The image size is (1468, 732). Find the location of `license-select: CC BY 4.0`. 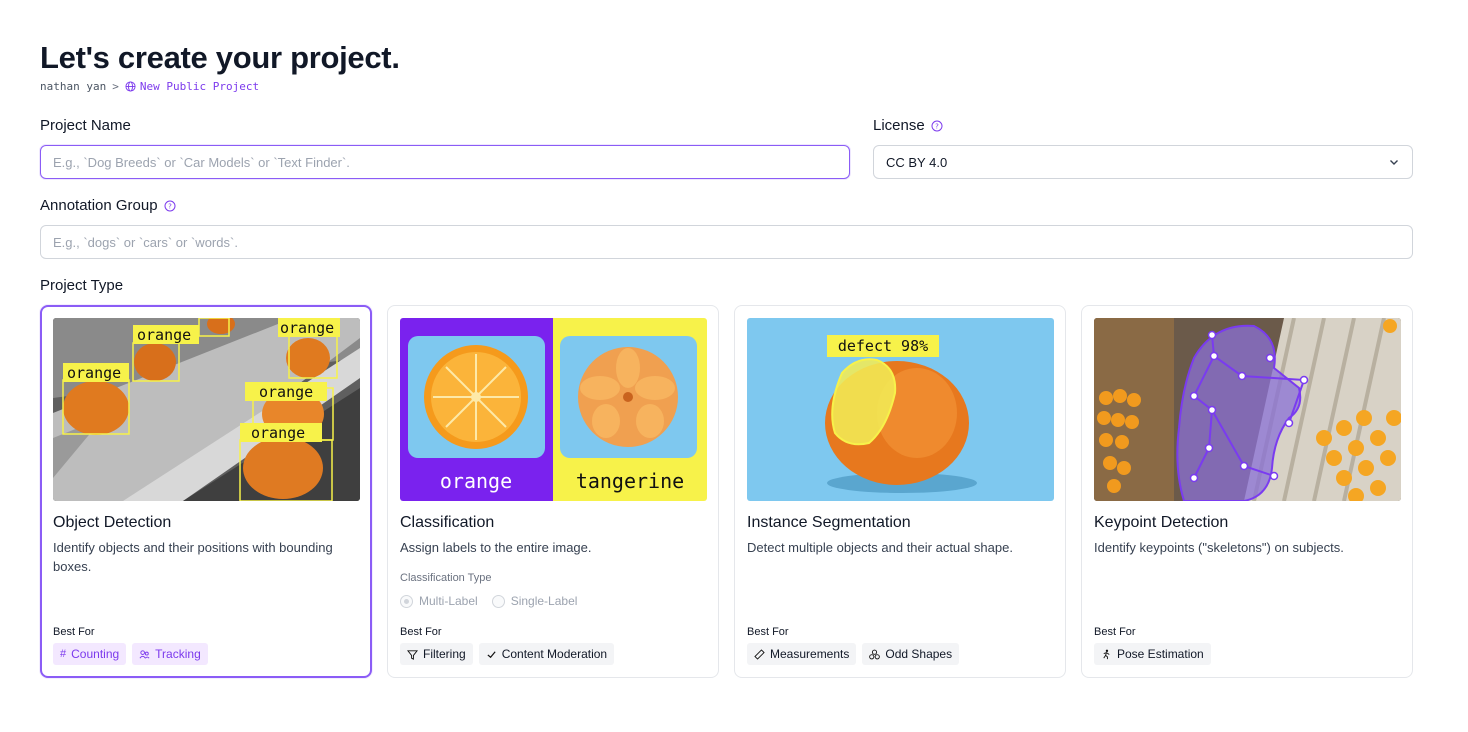

license-select: CC BY 4.0 is located at coordinates (1143, 162).